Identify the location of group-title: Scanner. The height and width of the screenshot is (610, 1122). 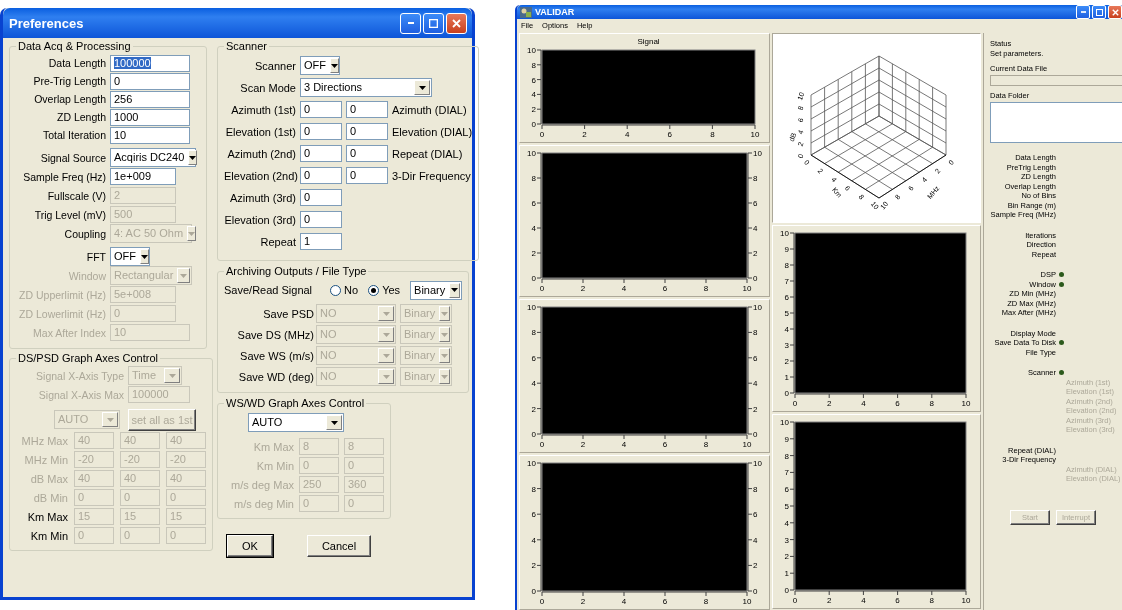
(246, 46).